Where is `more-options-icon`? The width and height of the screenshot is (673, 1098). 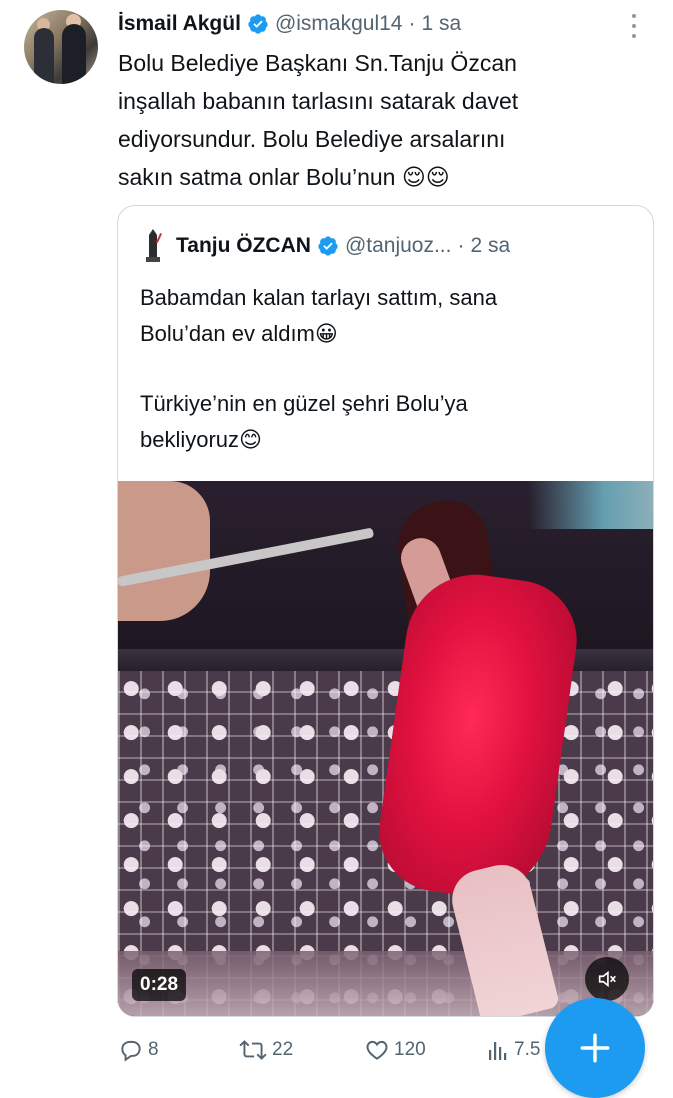
more-options-icon is located at coordinates (634, 26).